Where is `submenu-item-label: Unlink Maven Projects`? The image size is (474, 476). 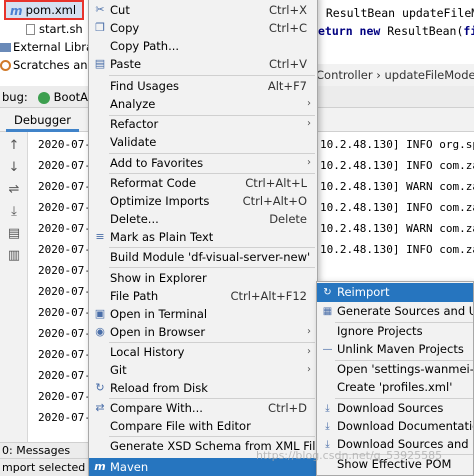
submenu-item-label: Unlink Maven Projects is located at coordinates (400, 349).